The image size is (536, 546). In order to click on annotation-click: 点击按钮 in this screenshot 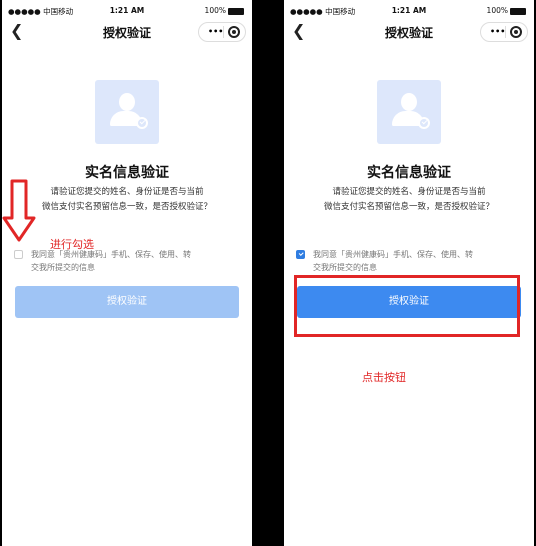, I will do `click(384, 377)`.